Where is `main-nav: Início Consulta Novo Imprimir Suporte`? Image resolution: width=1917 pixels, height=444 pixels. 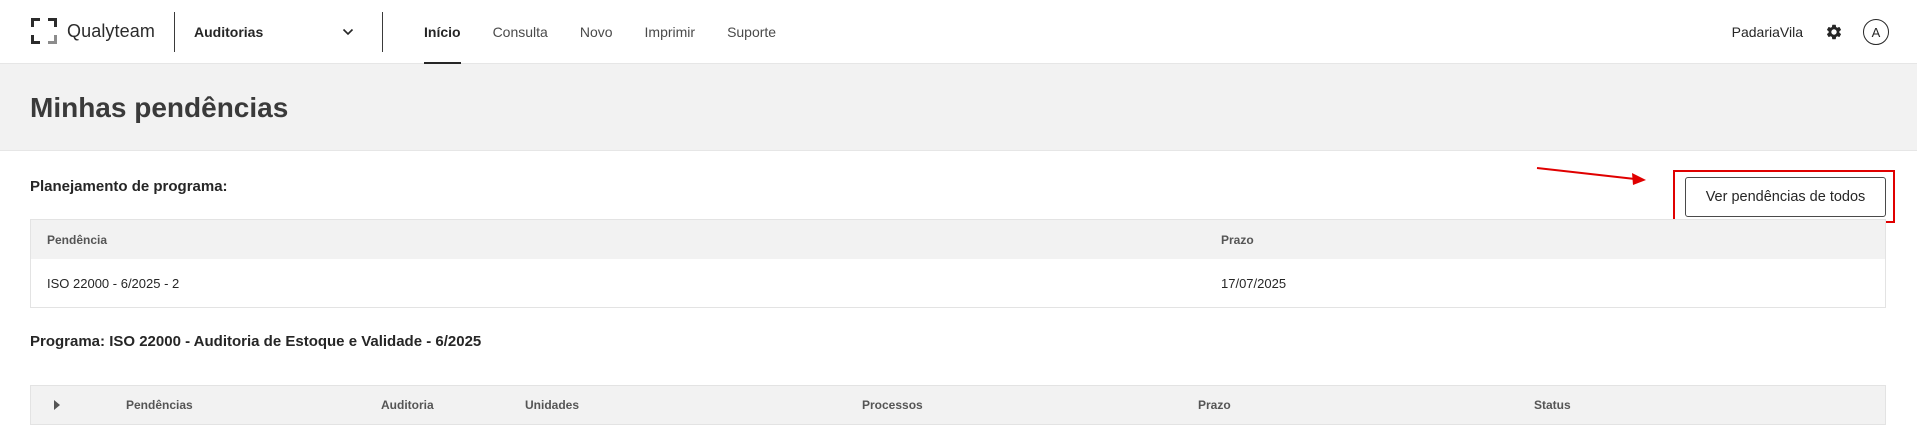
main-nav: Início Consulta Novo Imprimir Suporte is located at coordinates (600, 32).